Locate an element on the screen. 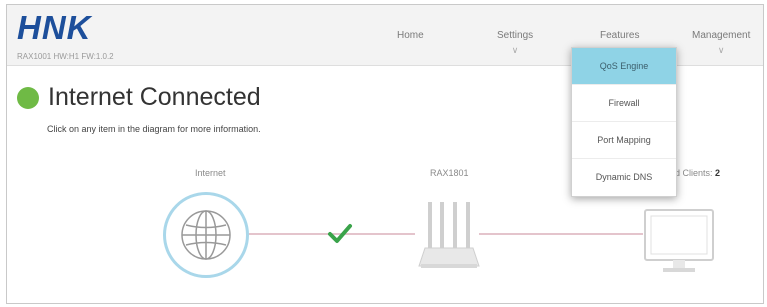  monitor-icon is located at coordinates (679, 242).